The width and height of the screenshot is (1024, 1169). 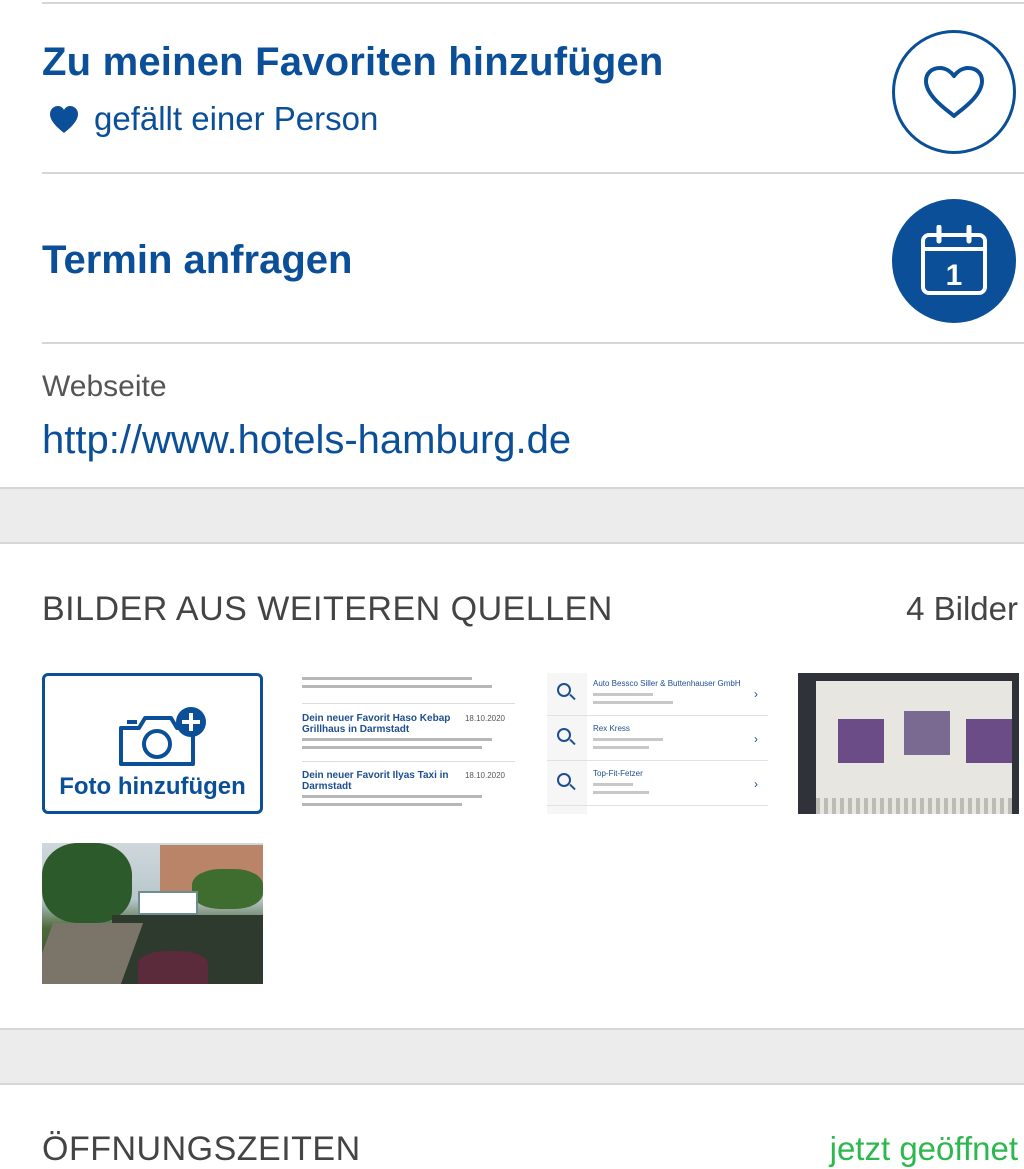 I want to click on calendar-icon: 1, so click(x=954, y=260).